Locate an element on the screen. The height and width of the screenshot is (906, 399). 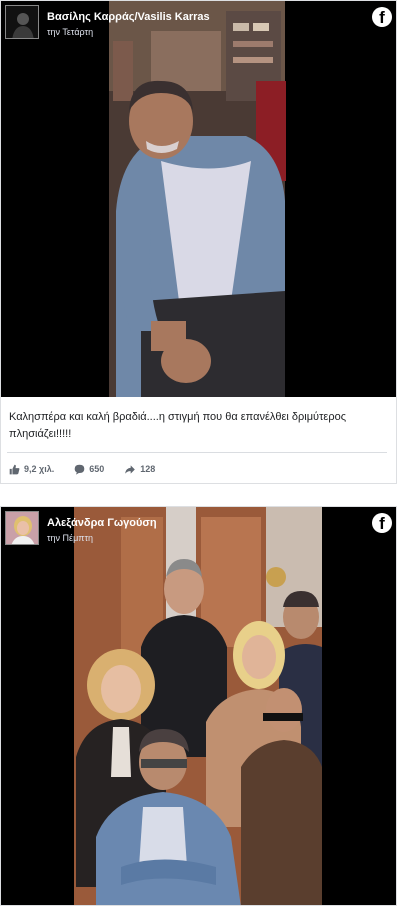
post-stats: 9,2 χιλ. 650 128 is located at coordinates (92, 469).